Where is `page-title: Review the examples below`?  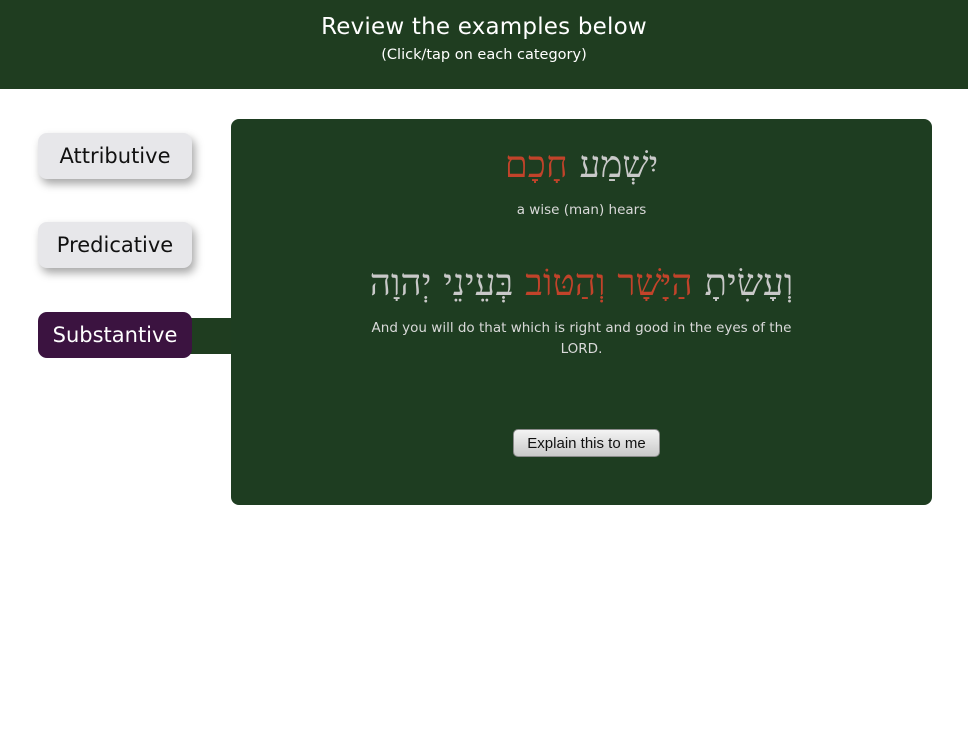
page-title: Review the examples below is located at coordinates (484, 27).